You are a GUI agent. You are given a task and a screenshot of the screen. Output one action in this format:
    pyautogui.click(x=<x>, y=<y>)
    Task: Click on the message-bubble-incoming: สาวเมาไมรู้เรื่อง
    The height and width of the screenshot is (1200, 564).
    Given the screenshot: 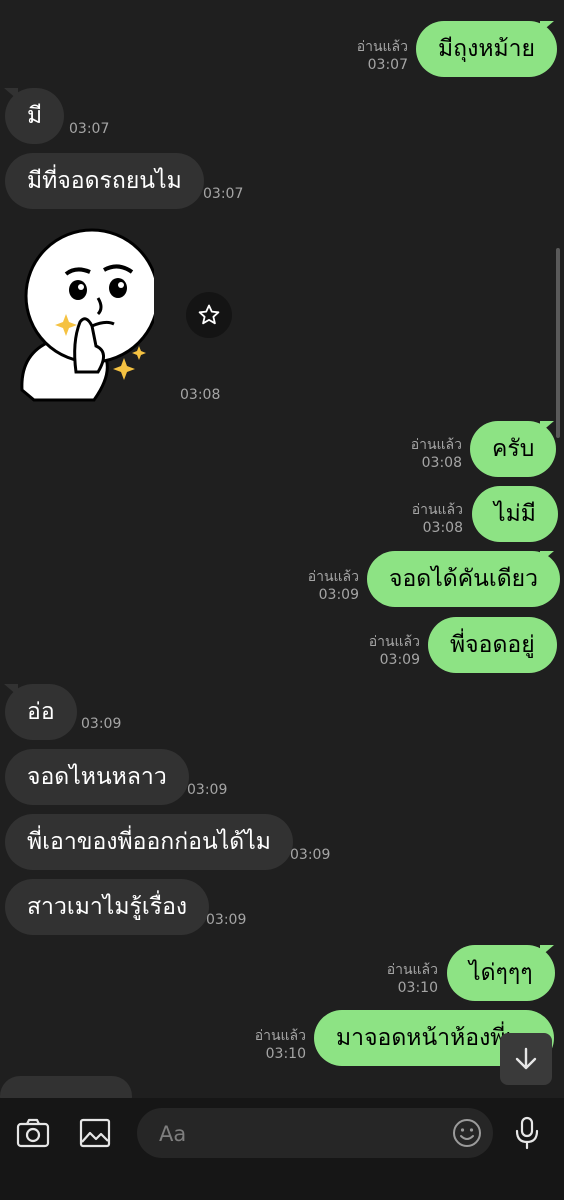 What is the action you would take?
    pyautogui.click(x=107, y=907)
    